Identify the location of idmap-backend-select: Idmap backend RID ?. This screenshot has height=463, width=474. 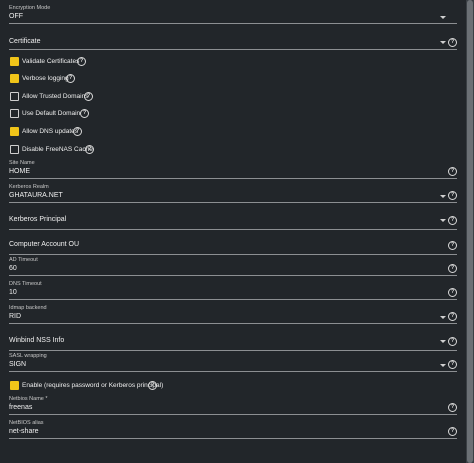
(233, 314).